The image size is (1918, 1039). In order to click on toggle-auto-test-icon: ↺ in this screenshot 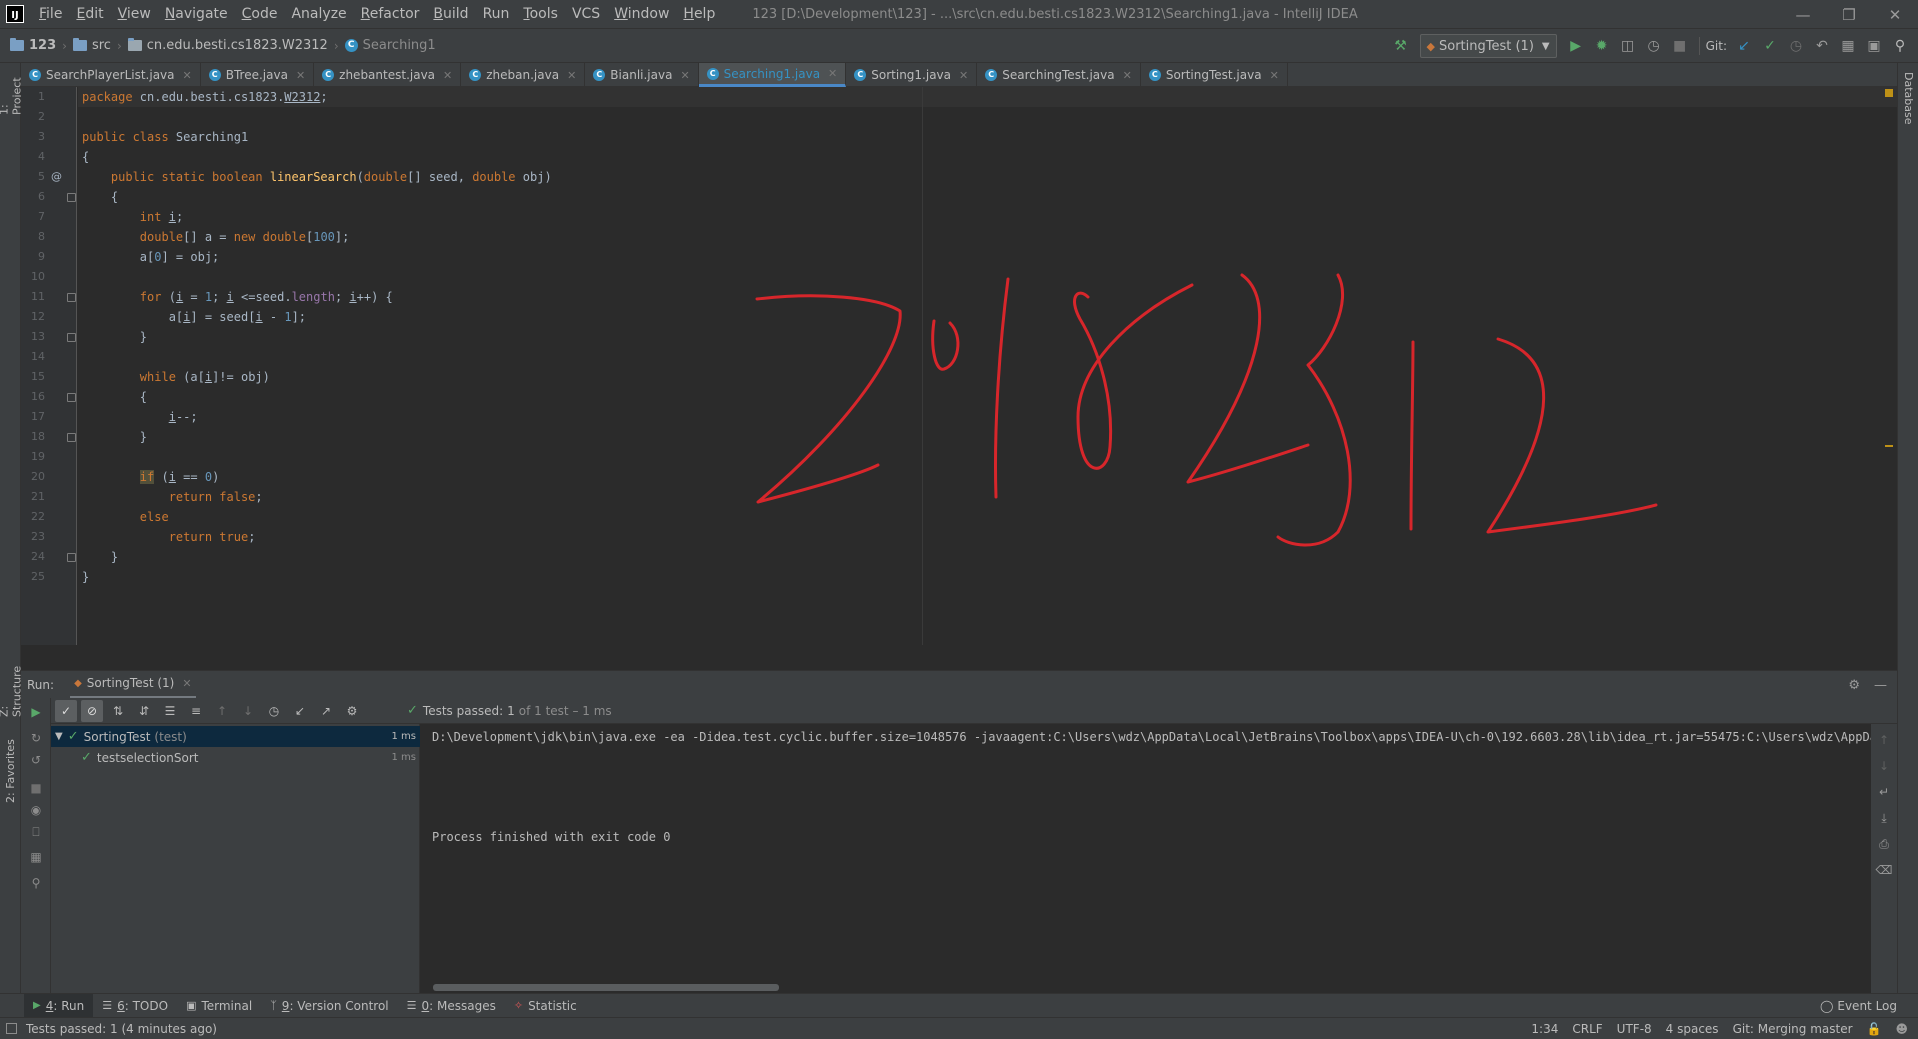, I will do `click(36, 760)`.